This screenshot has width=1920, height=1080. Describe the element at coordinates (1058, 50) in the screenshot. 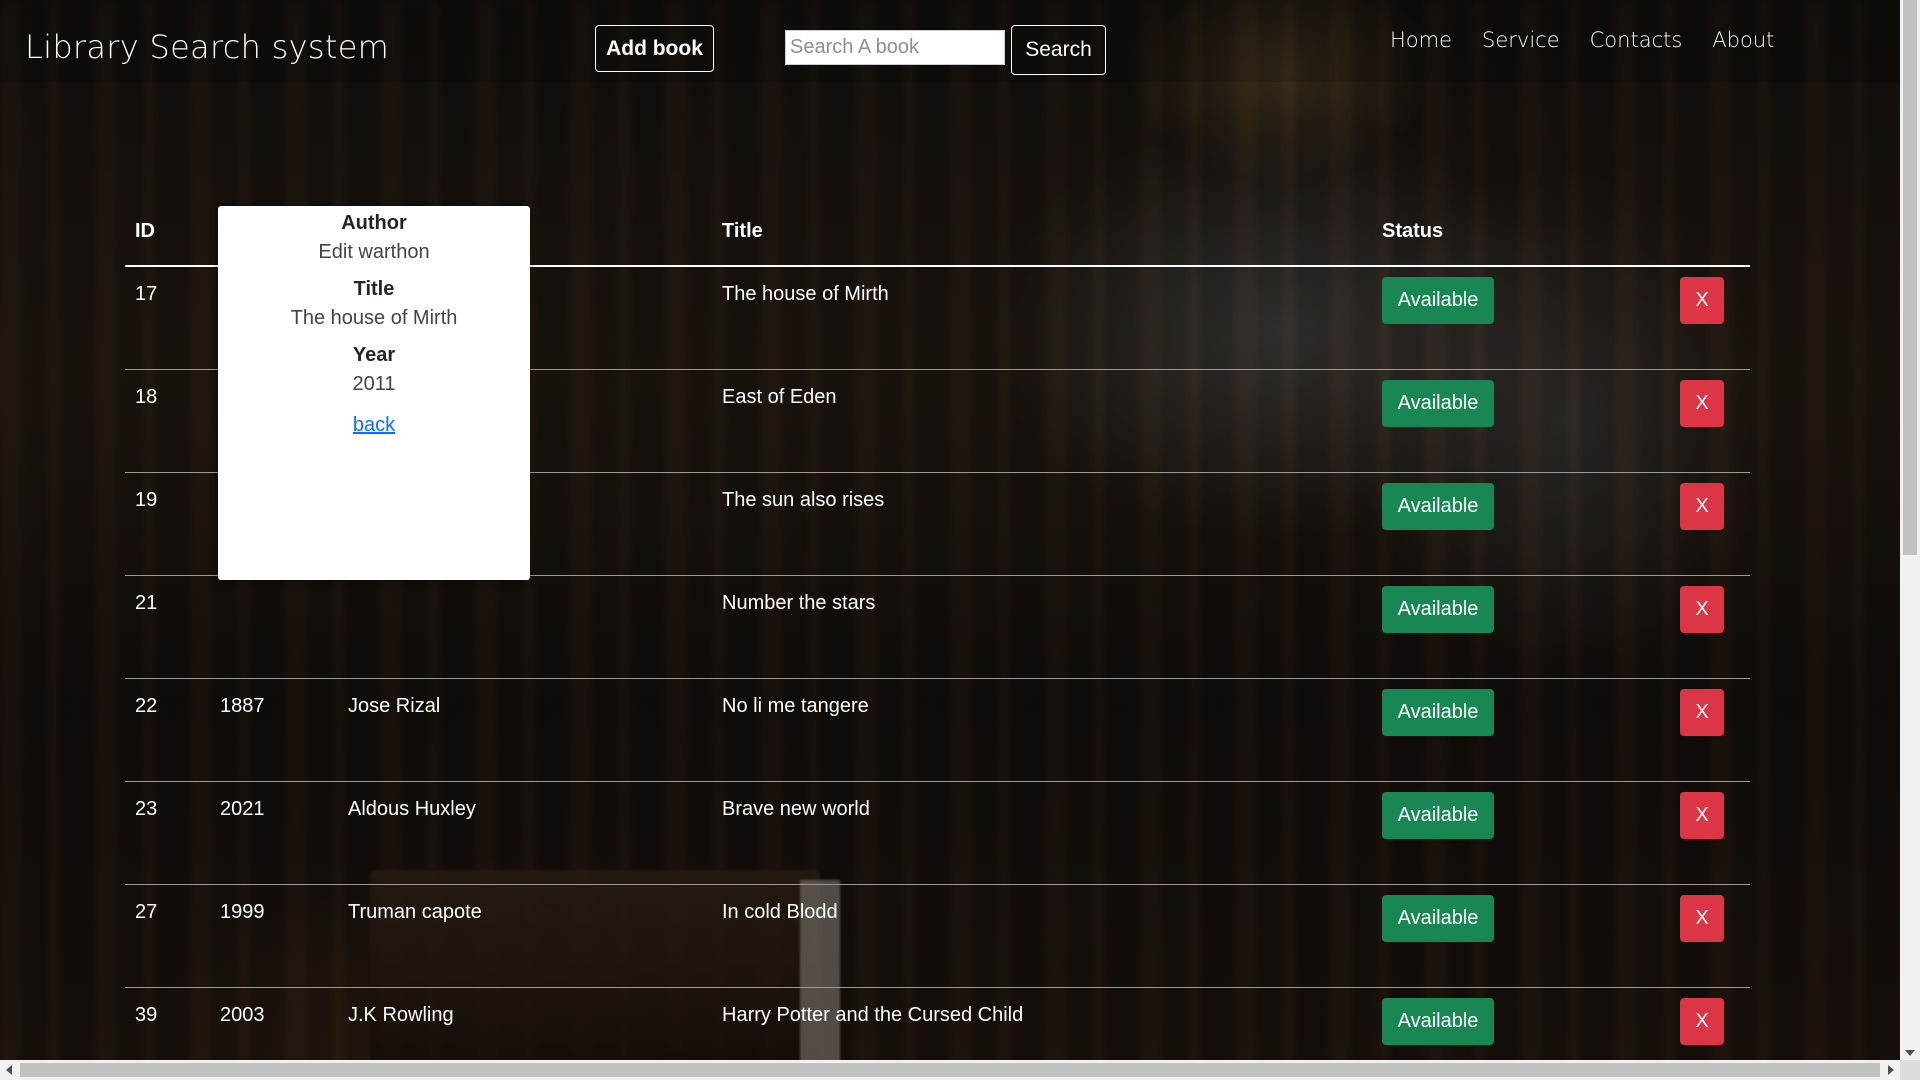

I see `search-button: Search` at that location.